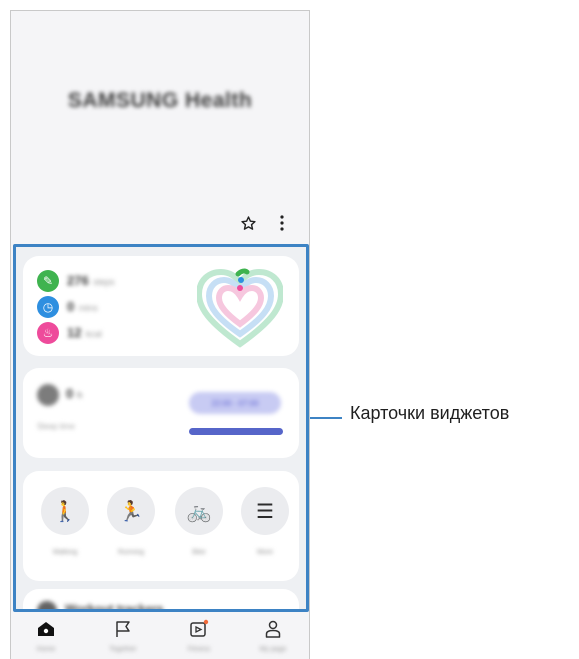 This screenshot has width=579, height=659. Describe the element at coordinates (199, 552) in the screenshot. I see `workout-bike-label: Bike` at that location.